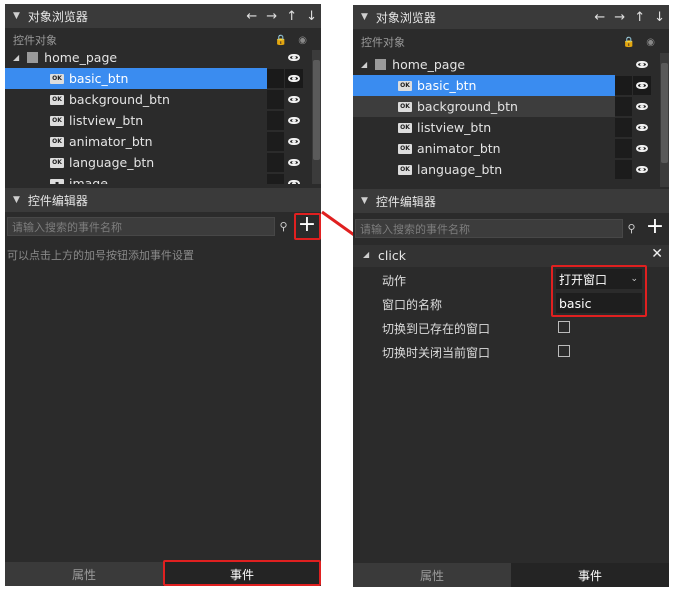 This screenshot has width=677, height=595. I want to click on window-name-input: basic, so click(599, 303).